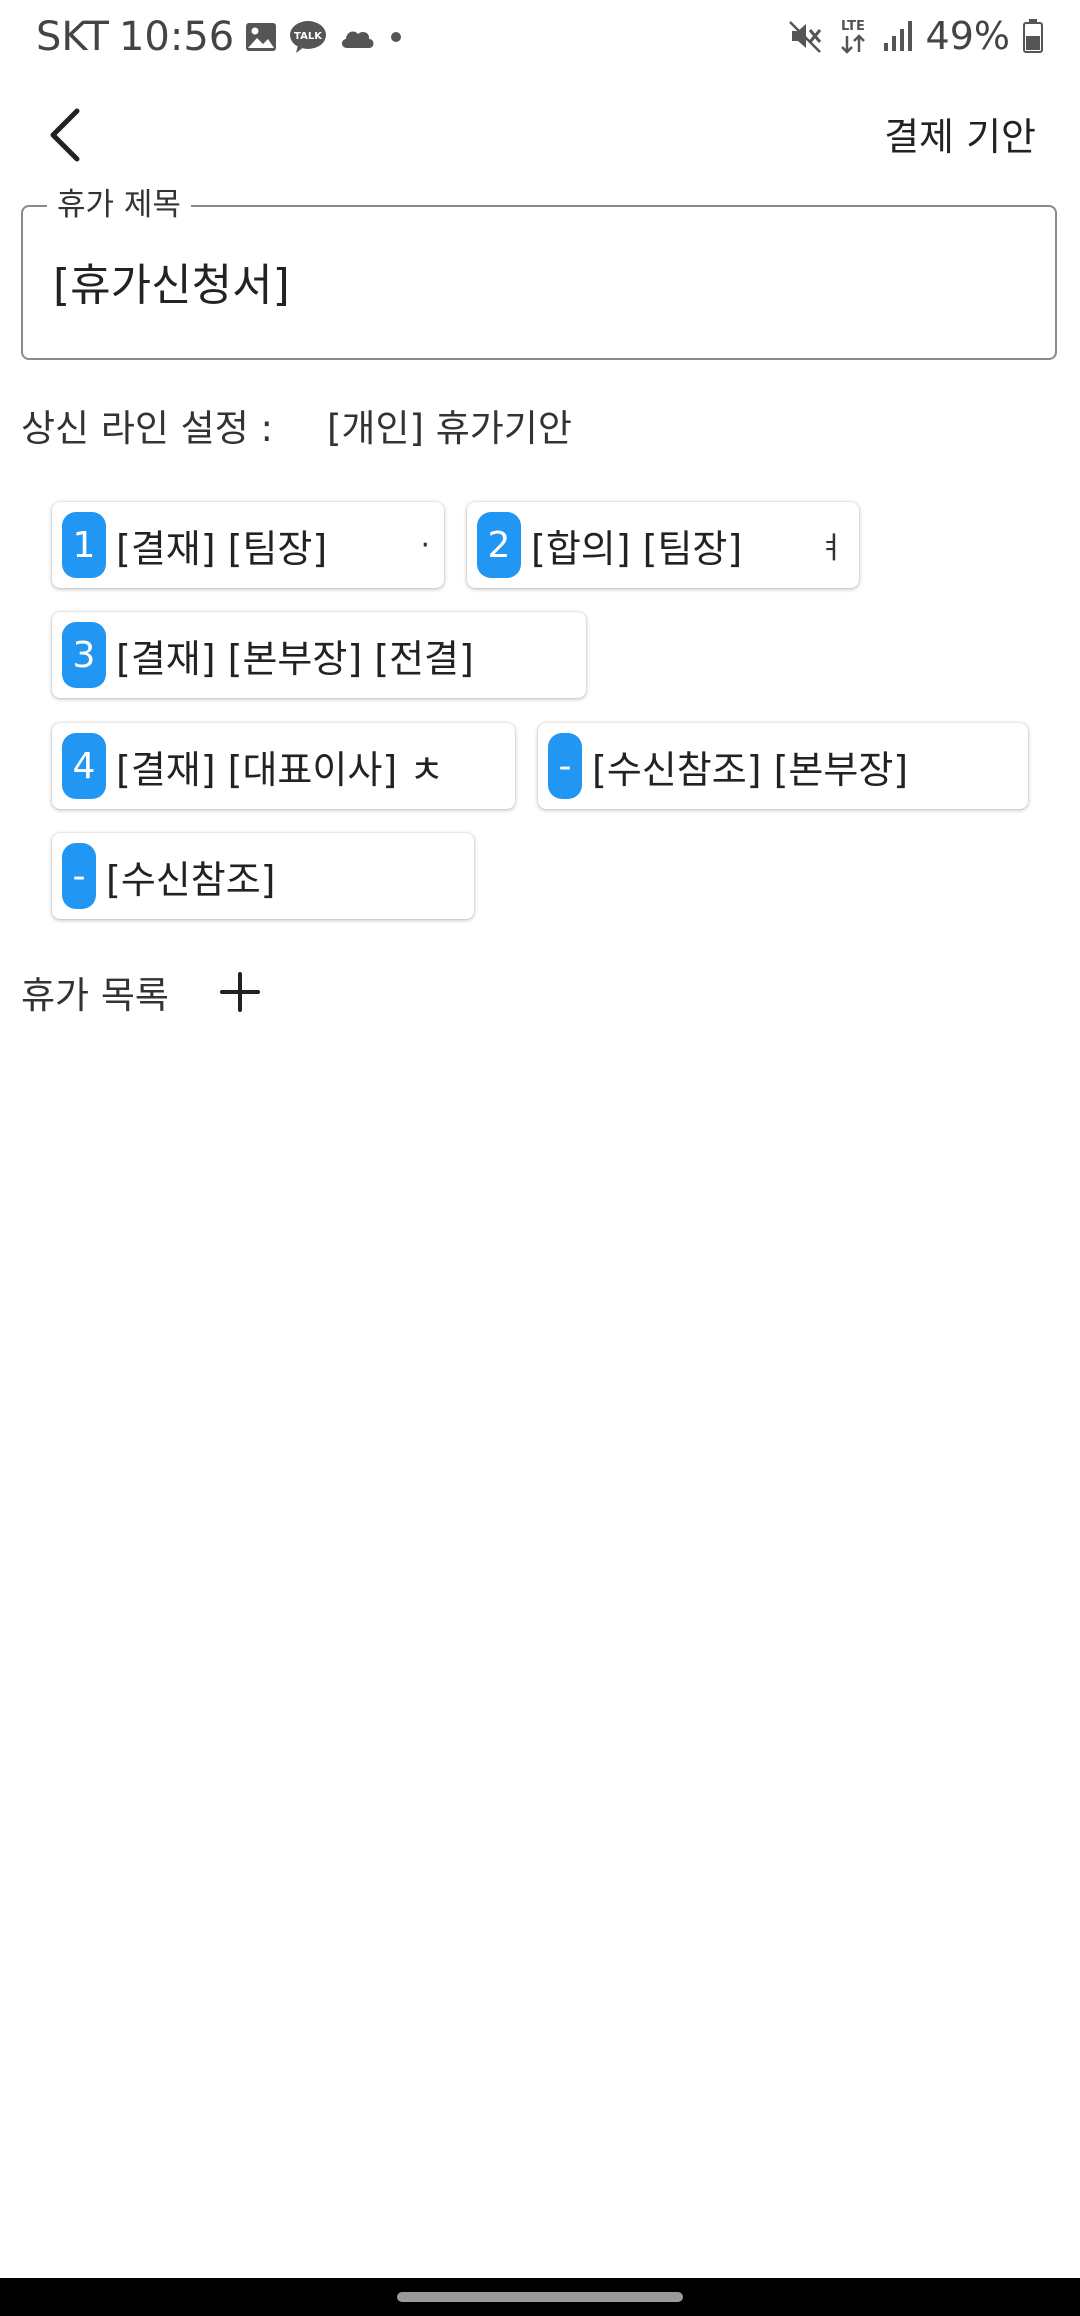 The image size is (1080, 2316). Describe the element at coordinates (84, 545) in the screenshot. I see `order-badge: 1` at that location.